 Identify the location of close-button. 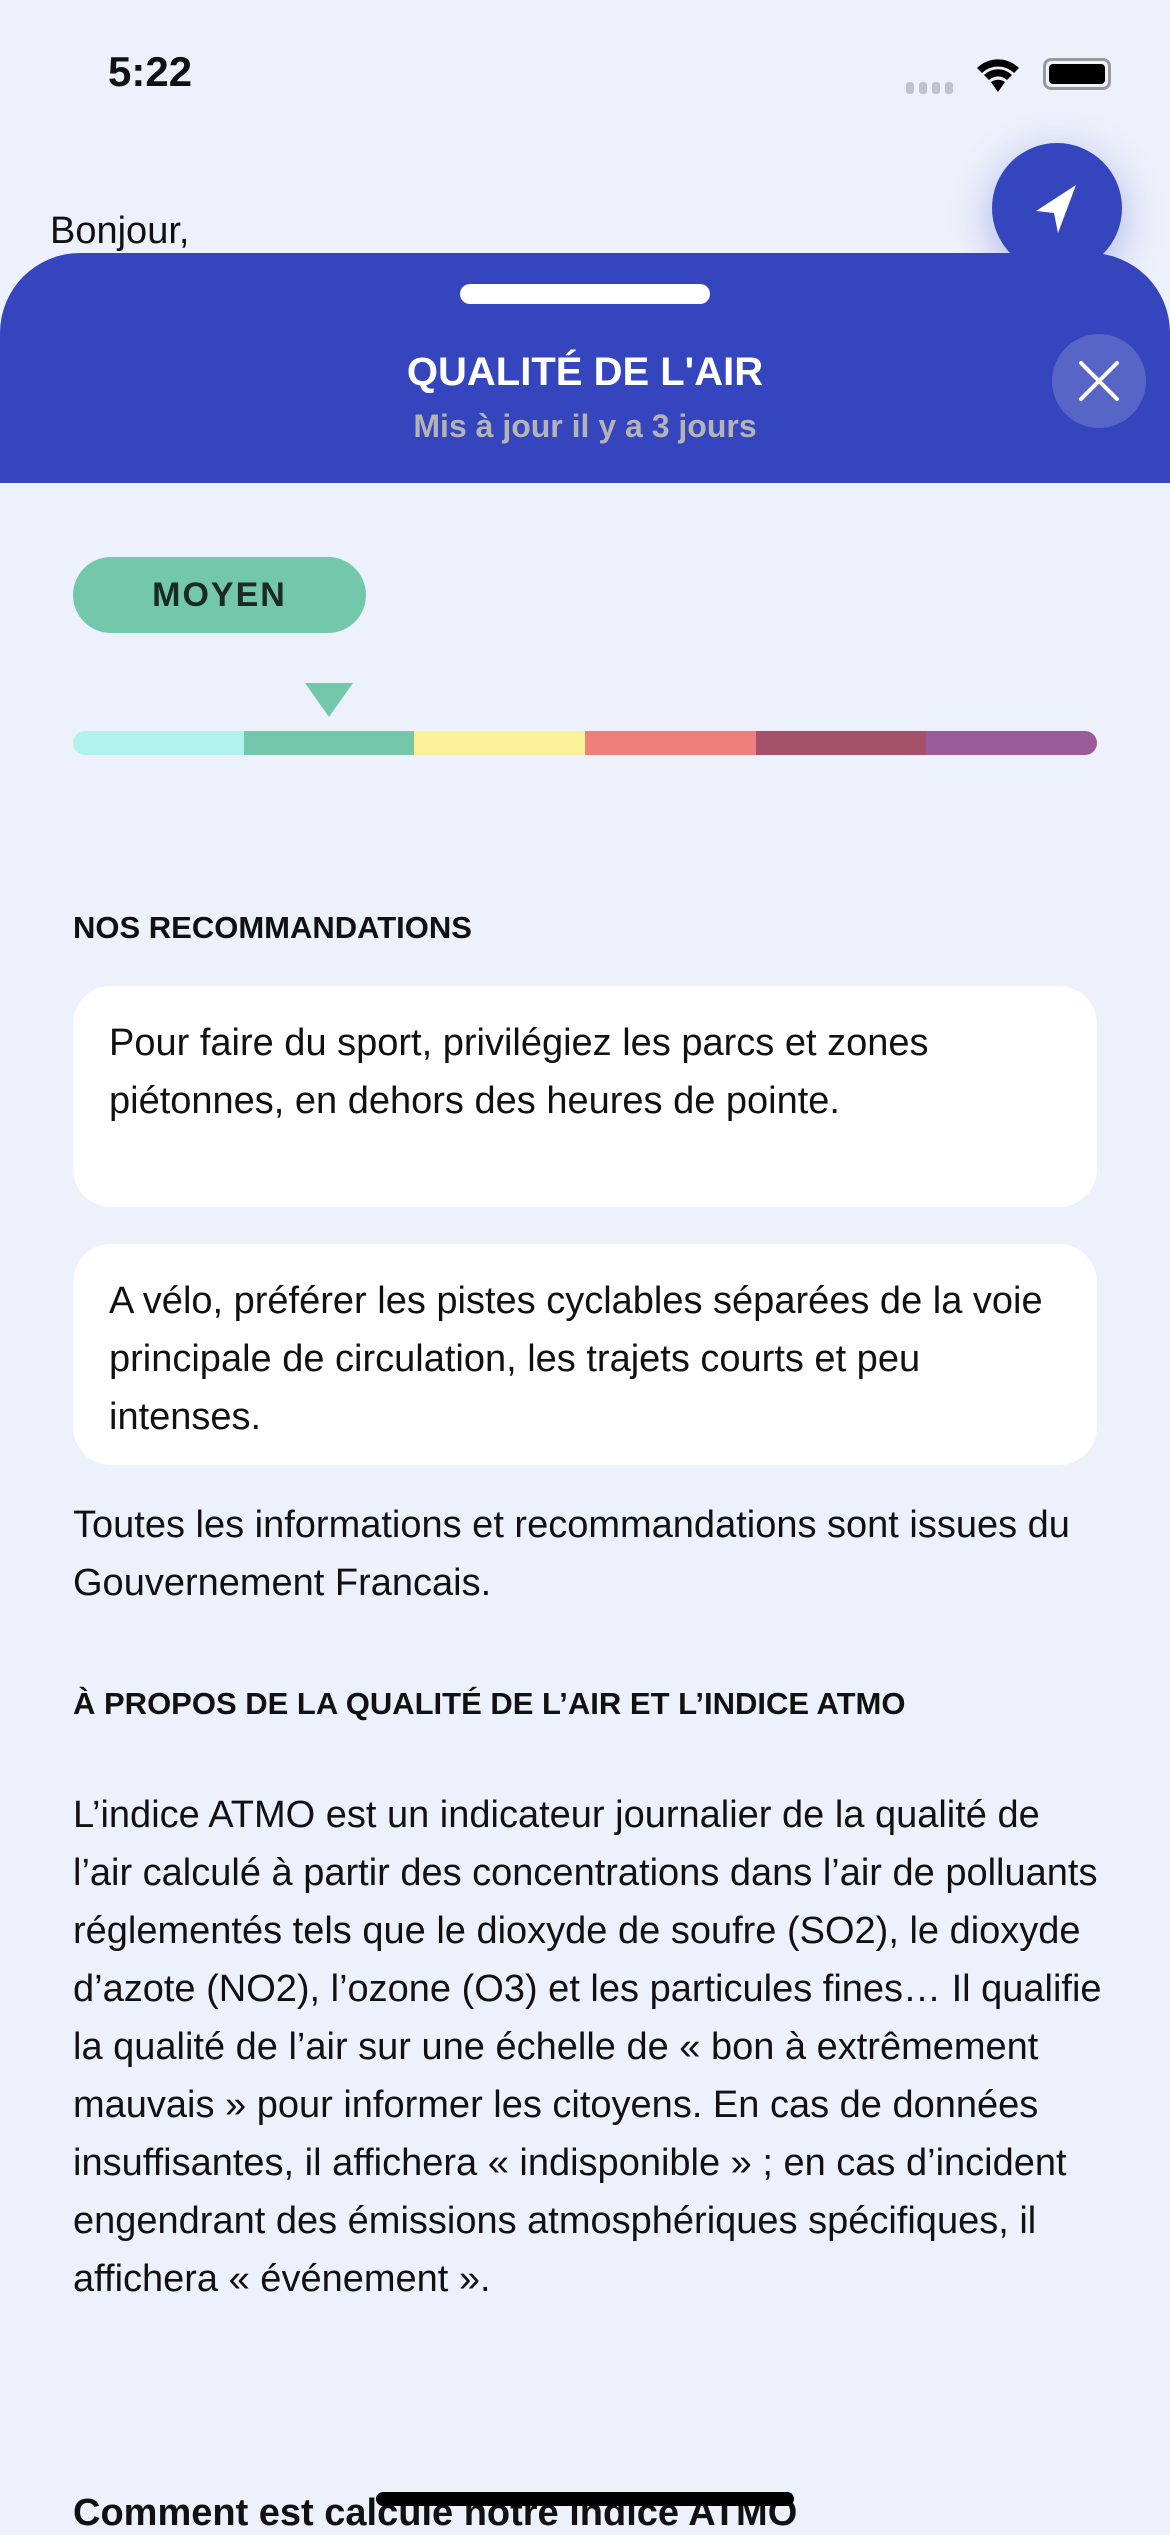
(1099, 381).